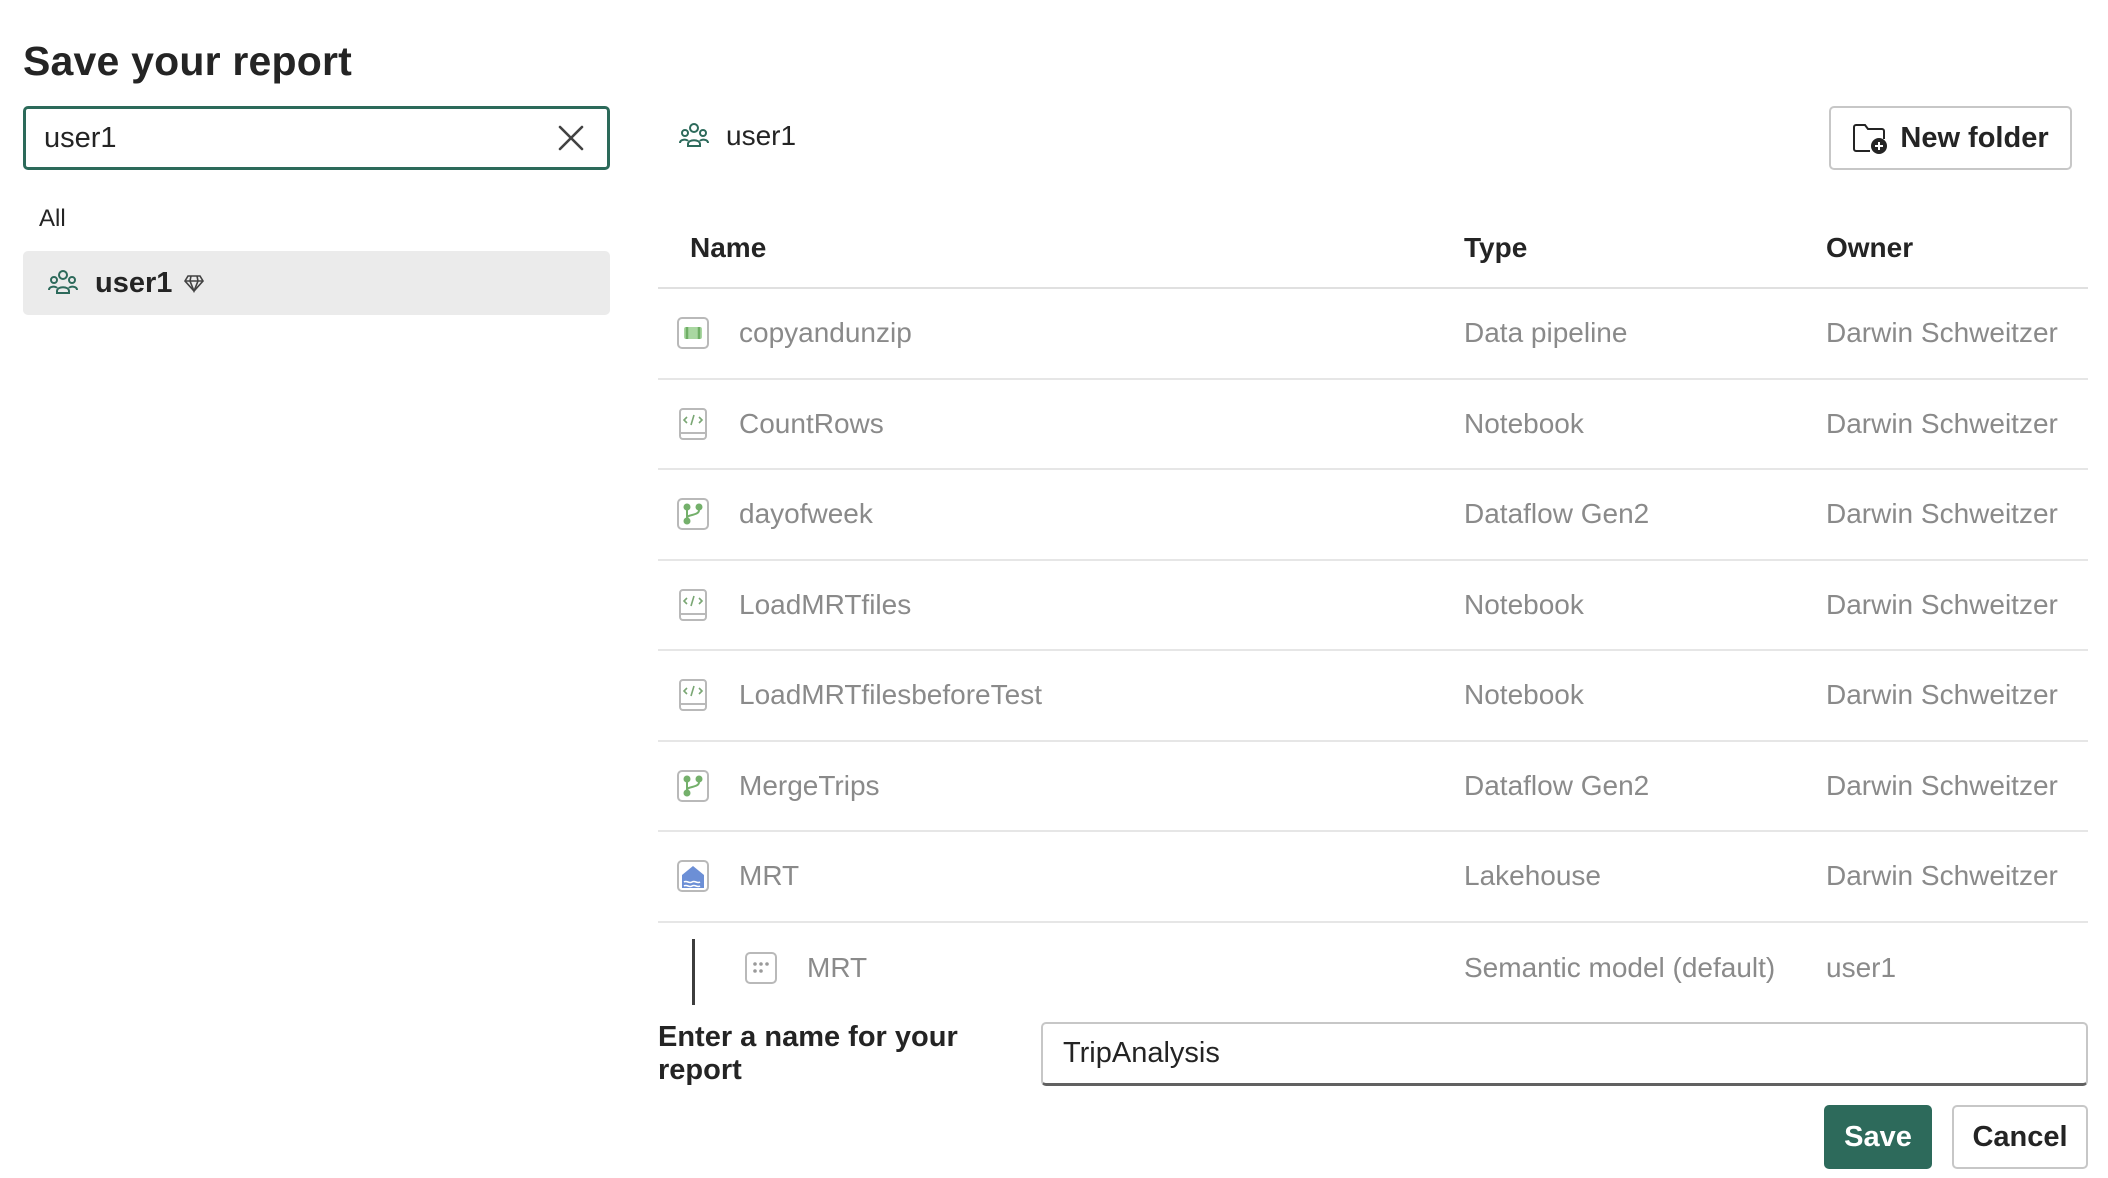 The height and width of the screenshot is (1178, 2108). I want to click on semantic-model-icon, so click(761, 967).